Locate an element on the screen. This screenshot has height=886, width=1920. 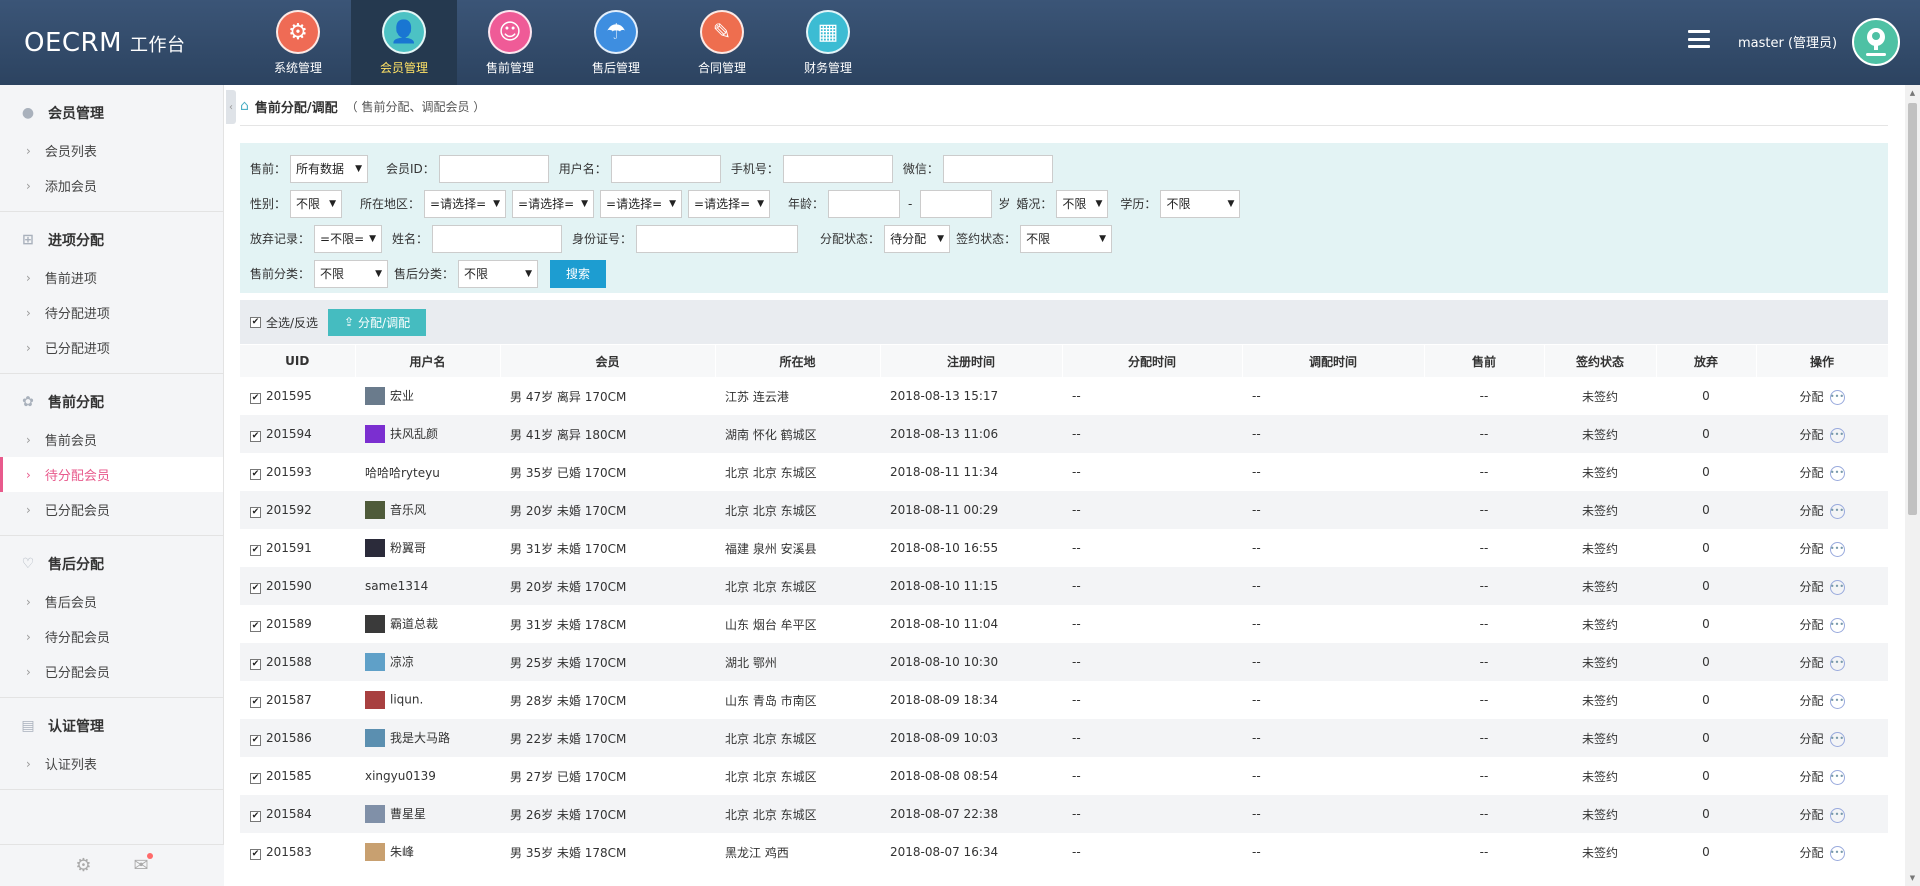
sidebar-group-title: ● 会员管理 is located at coordinates (111, 109).